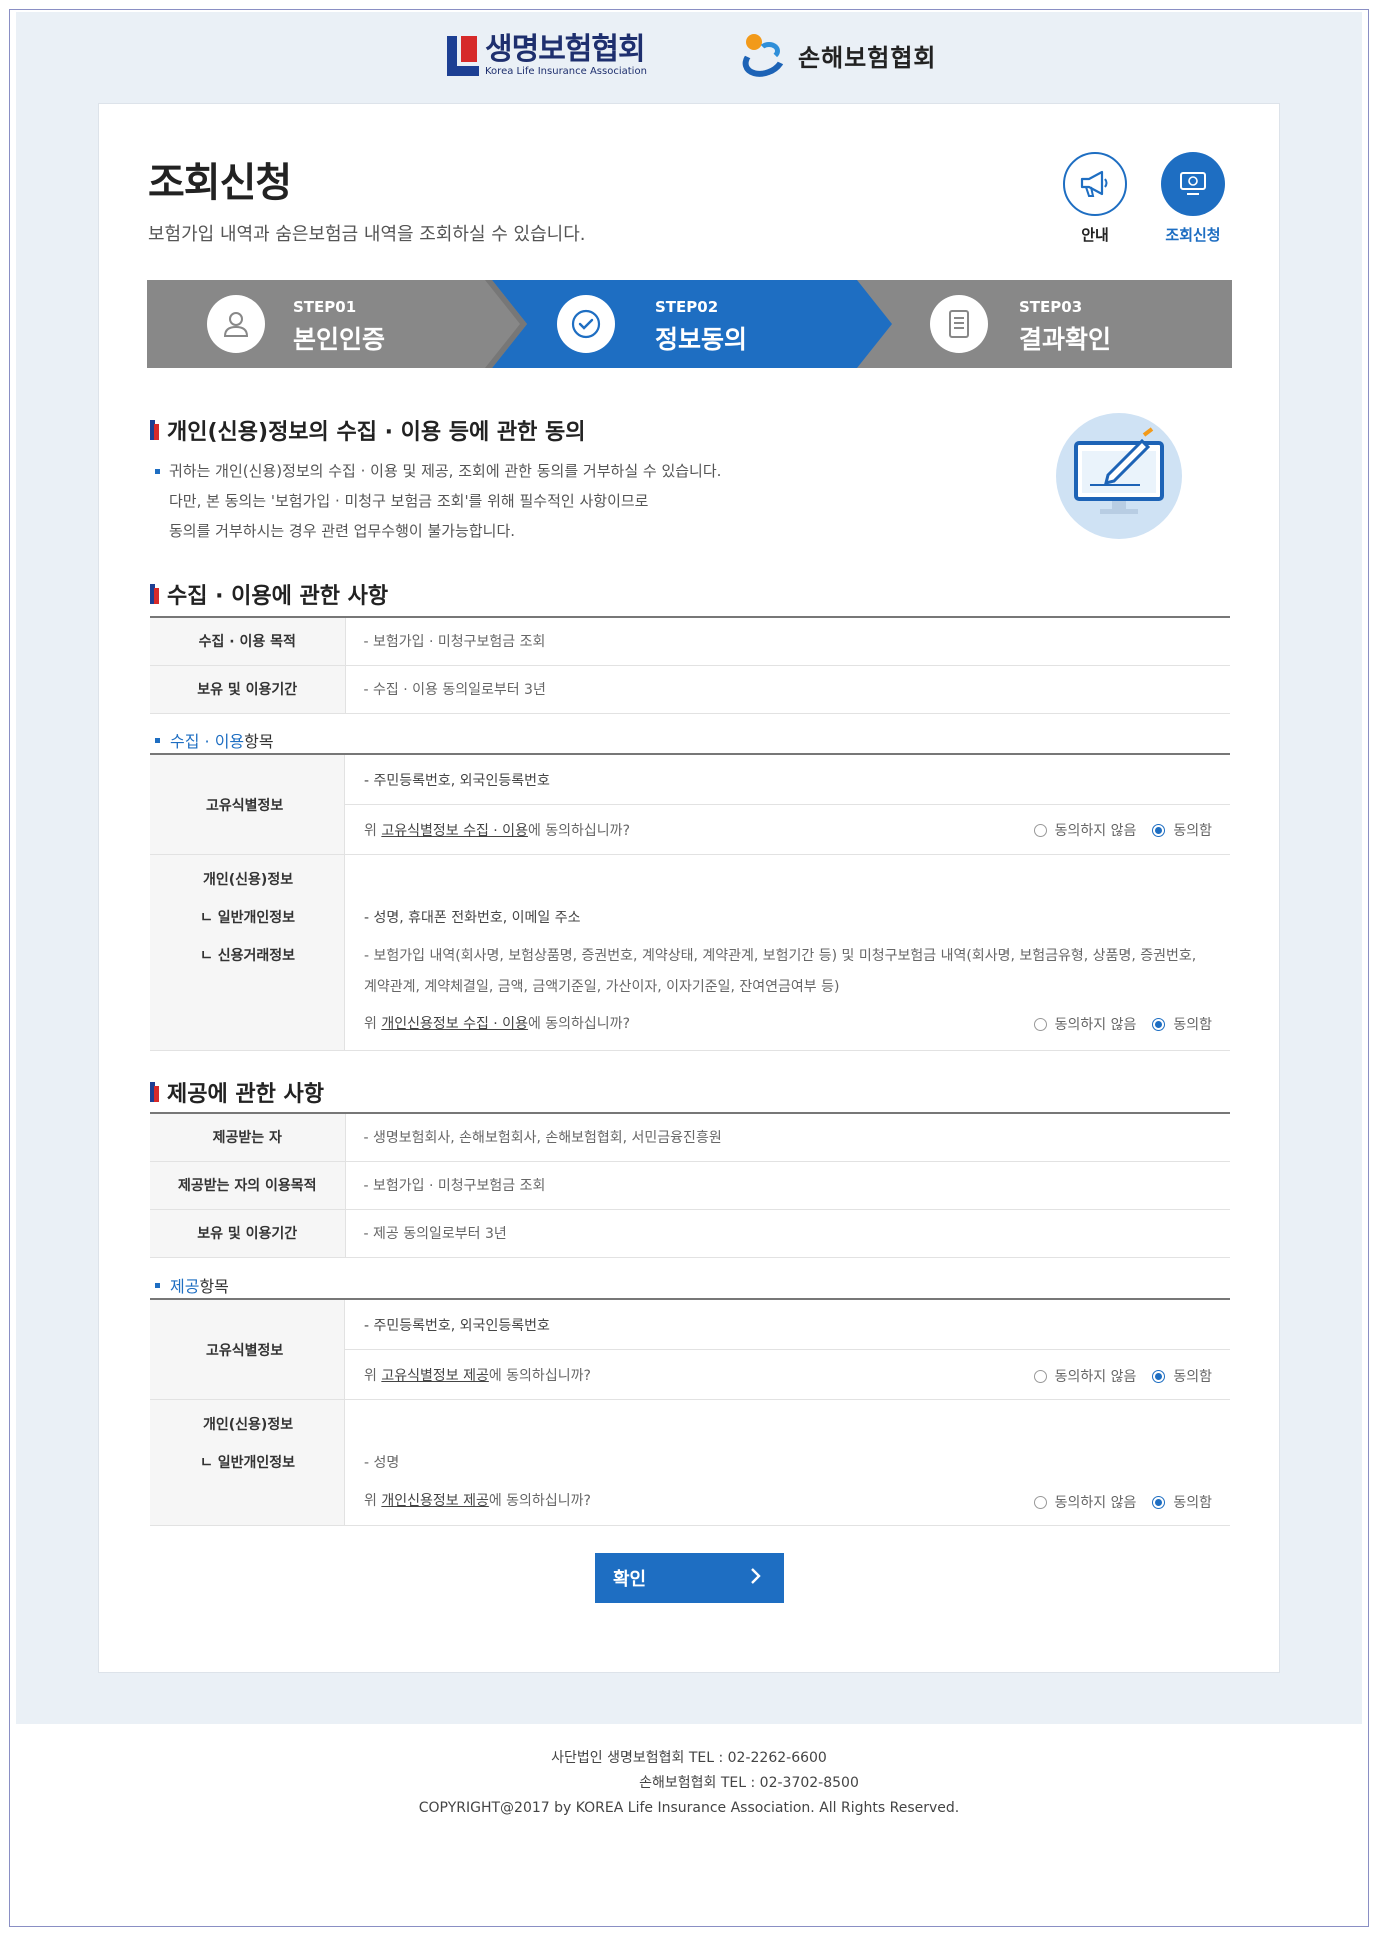 Image resolution: width=1378 pixels, height=1936 pixels. What do you see at coordinates (248, 1185) in the screenshot?
I see `provide-purpose-key: 제공받는 자의 이용목적` at bounding box center [248, 1185].